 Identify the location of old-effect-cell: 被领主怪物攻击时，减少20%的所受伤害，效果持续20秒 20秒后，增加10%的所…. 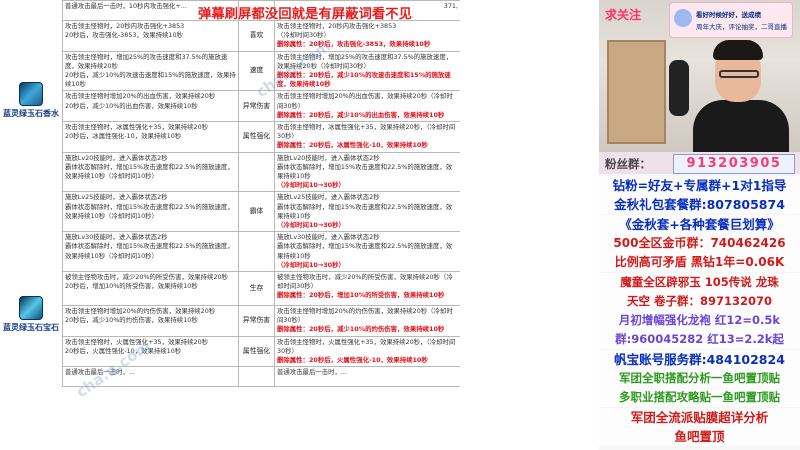
(150, 289).